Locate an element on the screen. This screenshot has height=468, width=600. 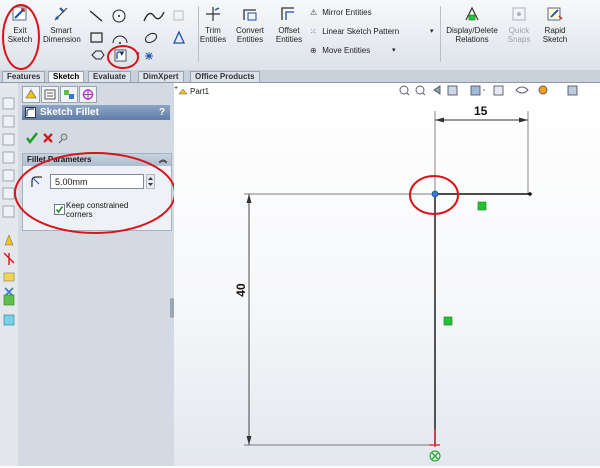
mirror-entities-button: ⚠ Mirror Entities is located at coordinates (341, 12).